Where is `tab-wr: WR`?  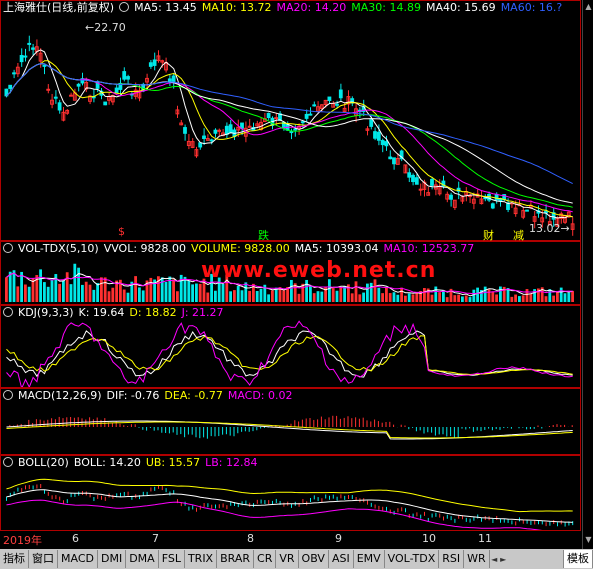
tab-wr: WR is located at coordinates (477, 559).